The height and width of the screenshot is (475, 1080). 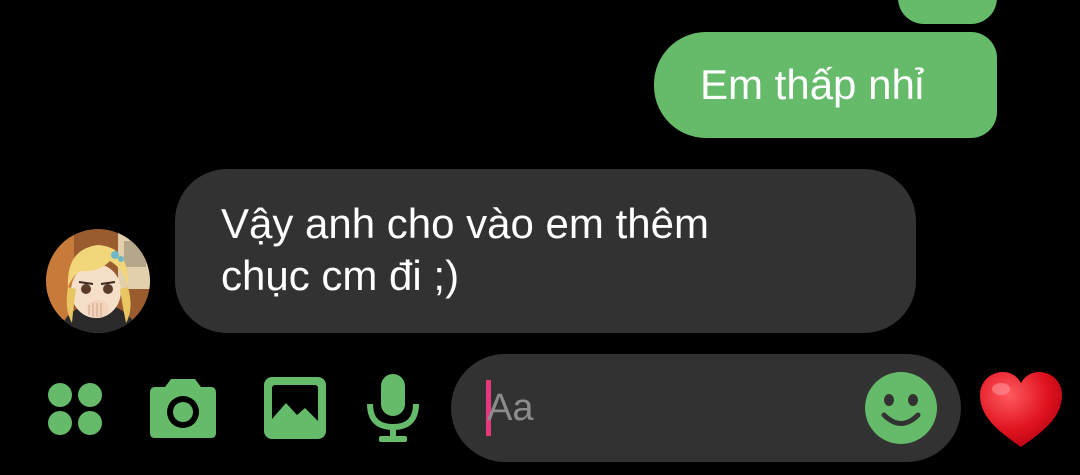 I want to click on message-input, so click(x=667, y=408).